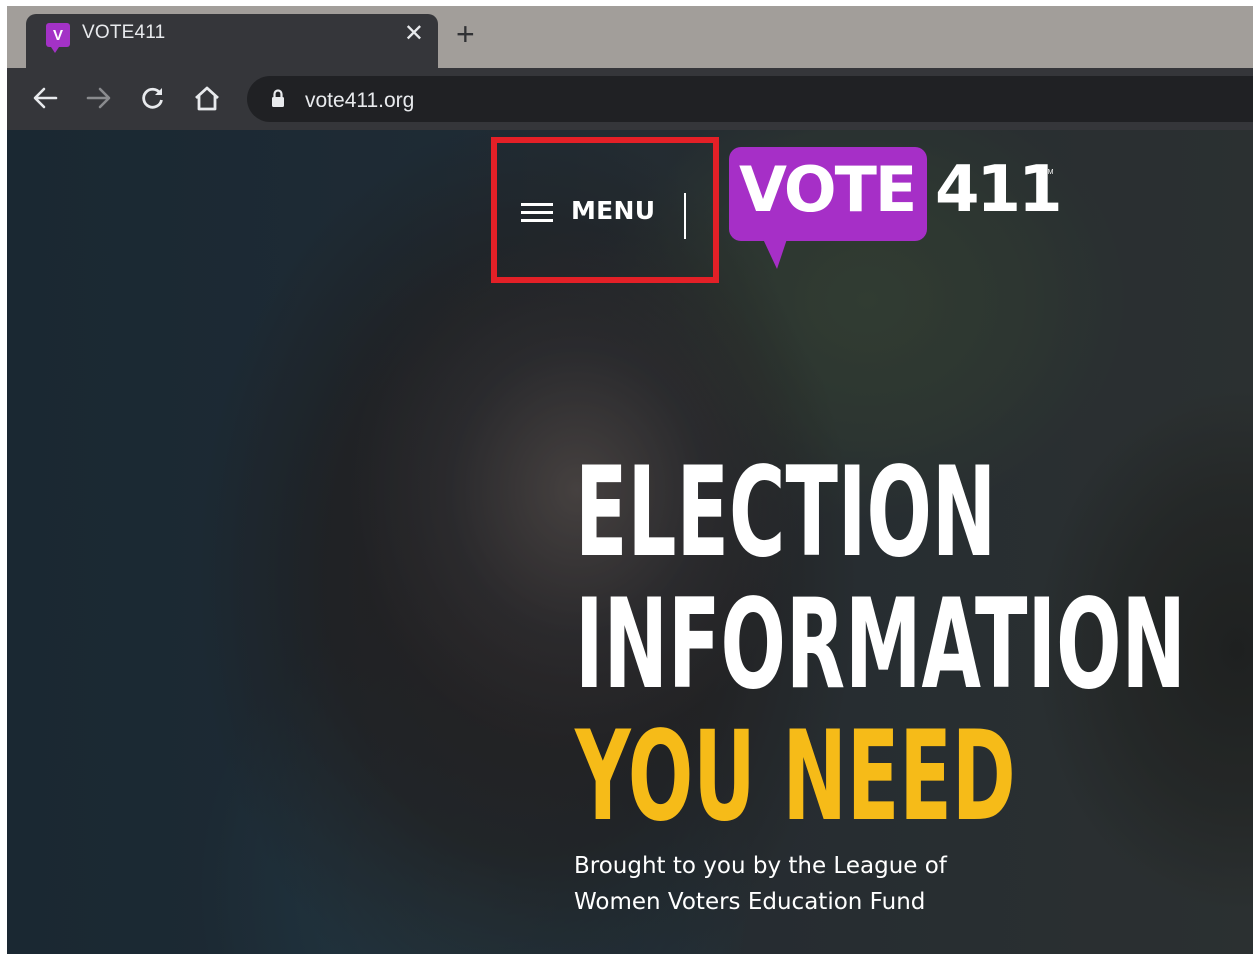 The height and width of the screenshot is (954, 1253). Describe the element at coordinates (278, 98) in the screenshot. I see `lock-icon` at that location.